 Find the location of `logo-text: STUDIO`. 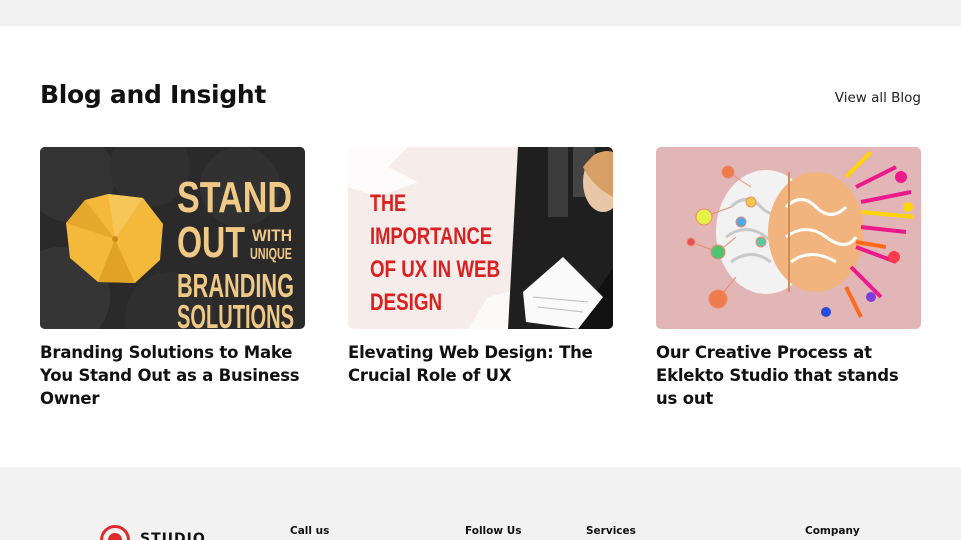

logo-text: STUDIO is located at coordinates (173, 535).